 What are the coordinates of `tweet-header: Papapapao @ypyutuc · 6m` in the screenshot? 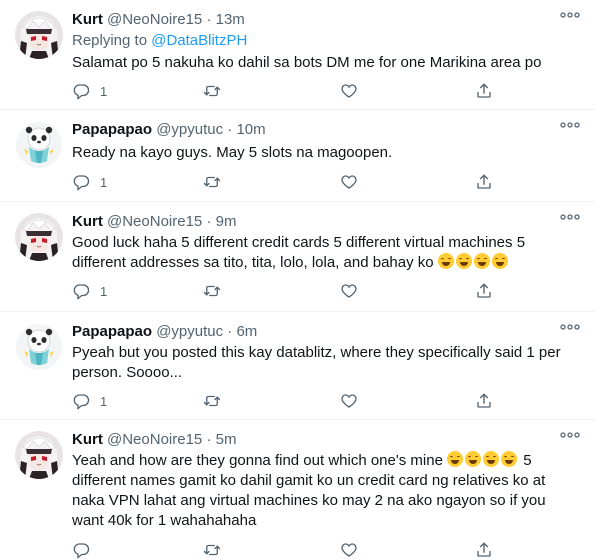 It's located at (313, 332).